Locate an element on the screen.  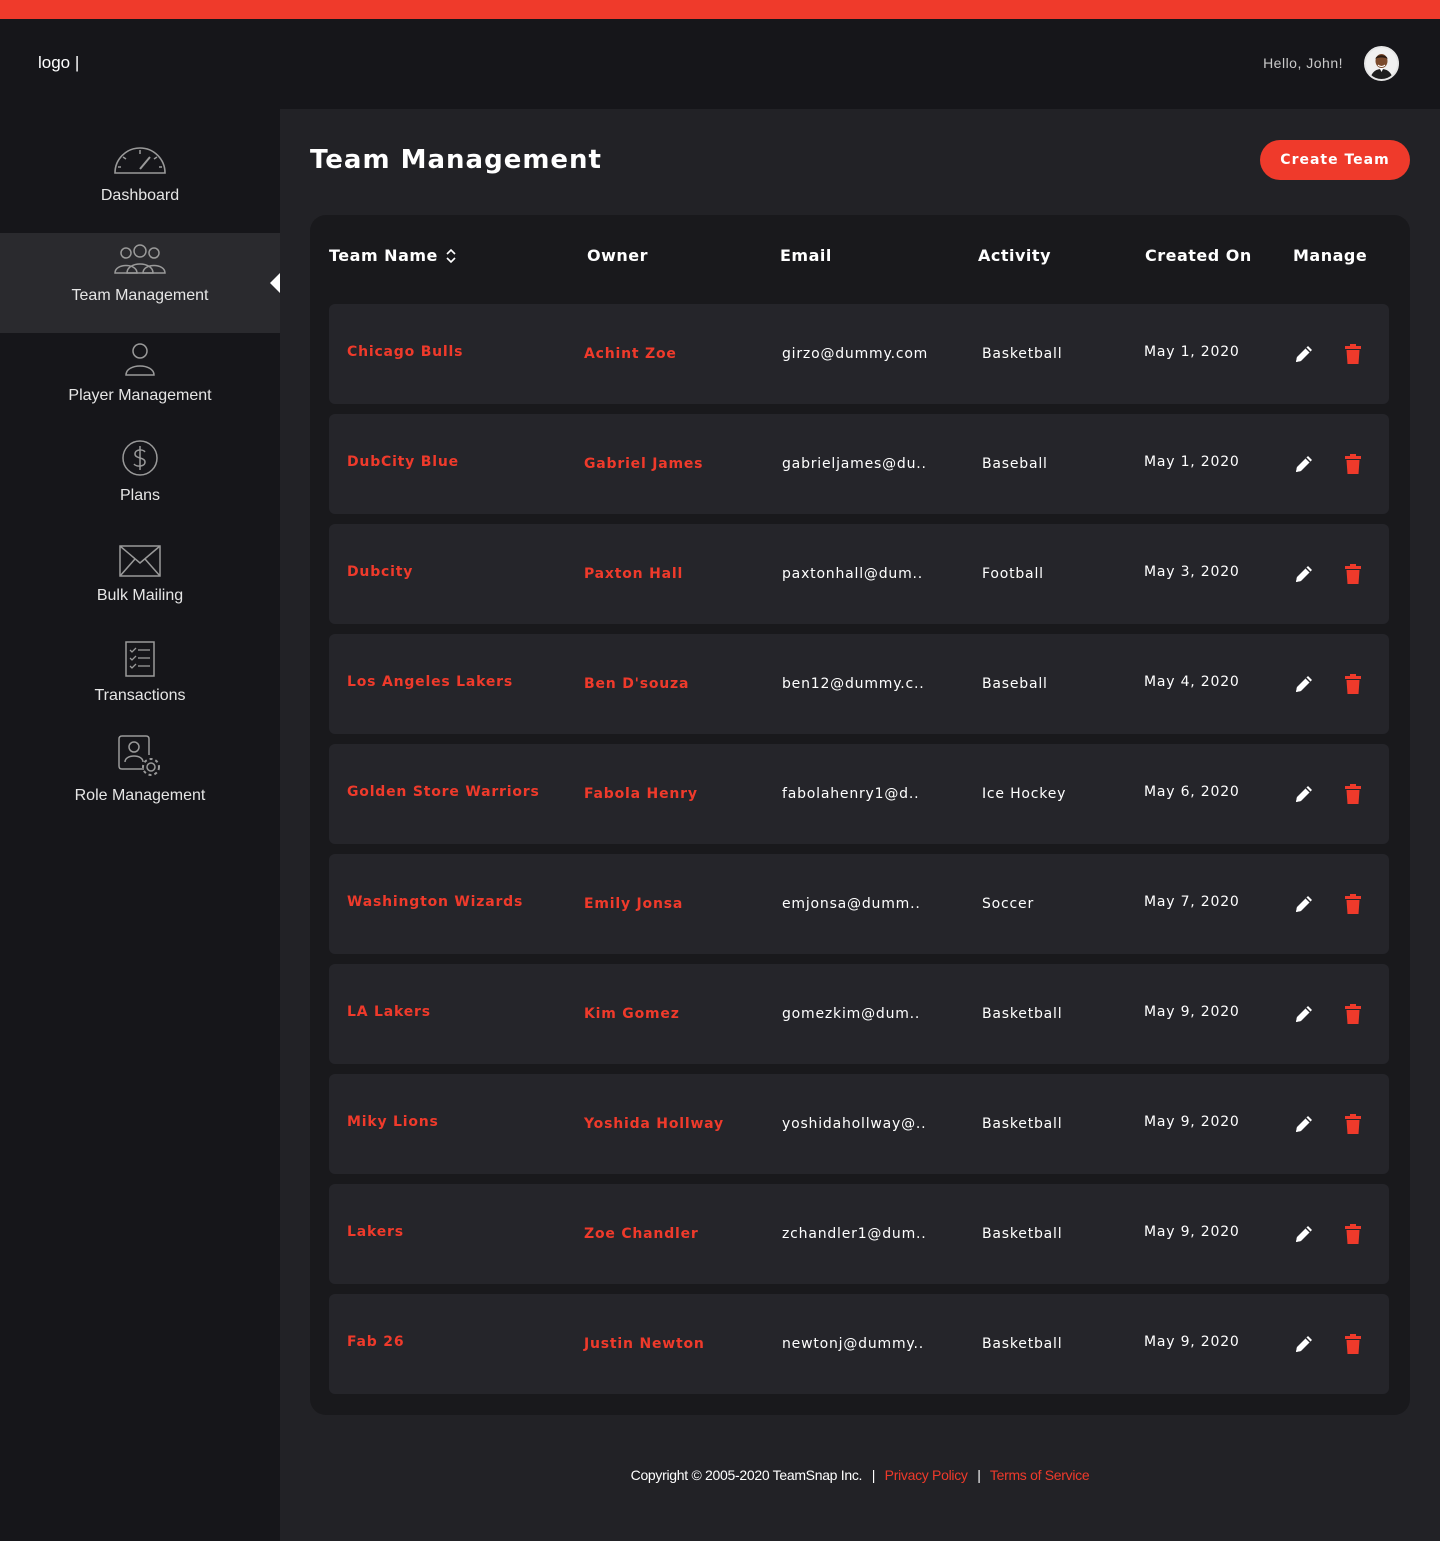
team-name-cell: Washington Wizards is located at coordinates (435, 902).